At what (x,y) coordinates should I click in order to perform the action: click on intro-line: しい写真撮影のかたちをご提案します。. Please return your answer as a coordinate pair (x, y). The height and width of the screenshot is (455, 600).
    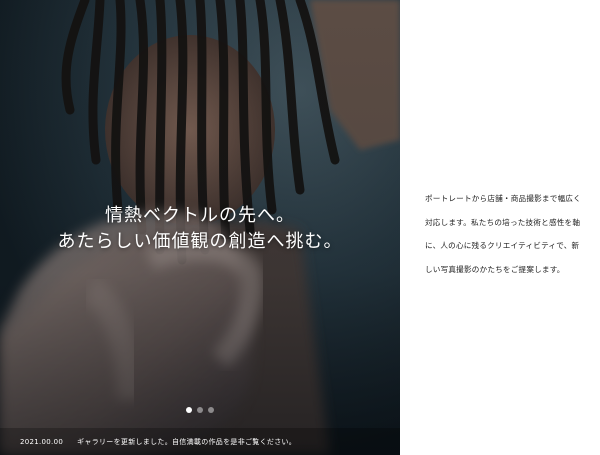
    Looking at the image, I should click on (495, 269).